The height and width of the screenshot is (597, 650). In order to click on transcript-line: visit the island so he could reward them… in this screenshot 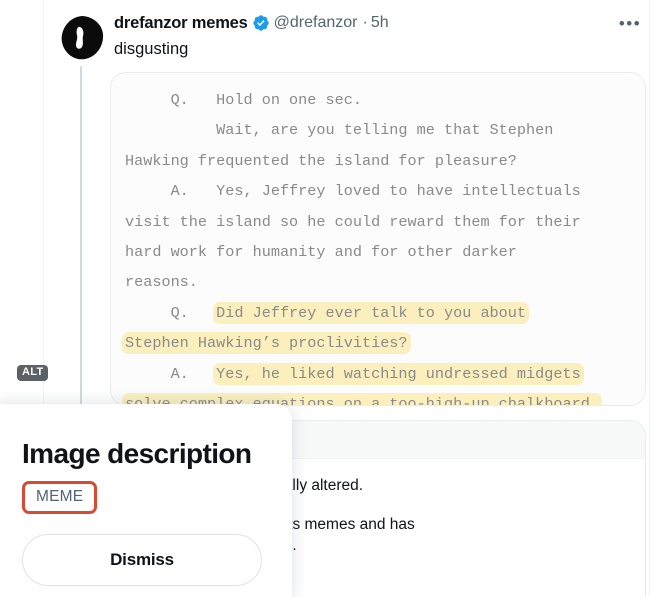, I will do `click(379, 222)`.